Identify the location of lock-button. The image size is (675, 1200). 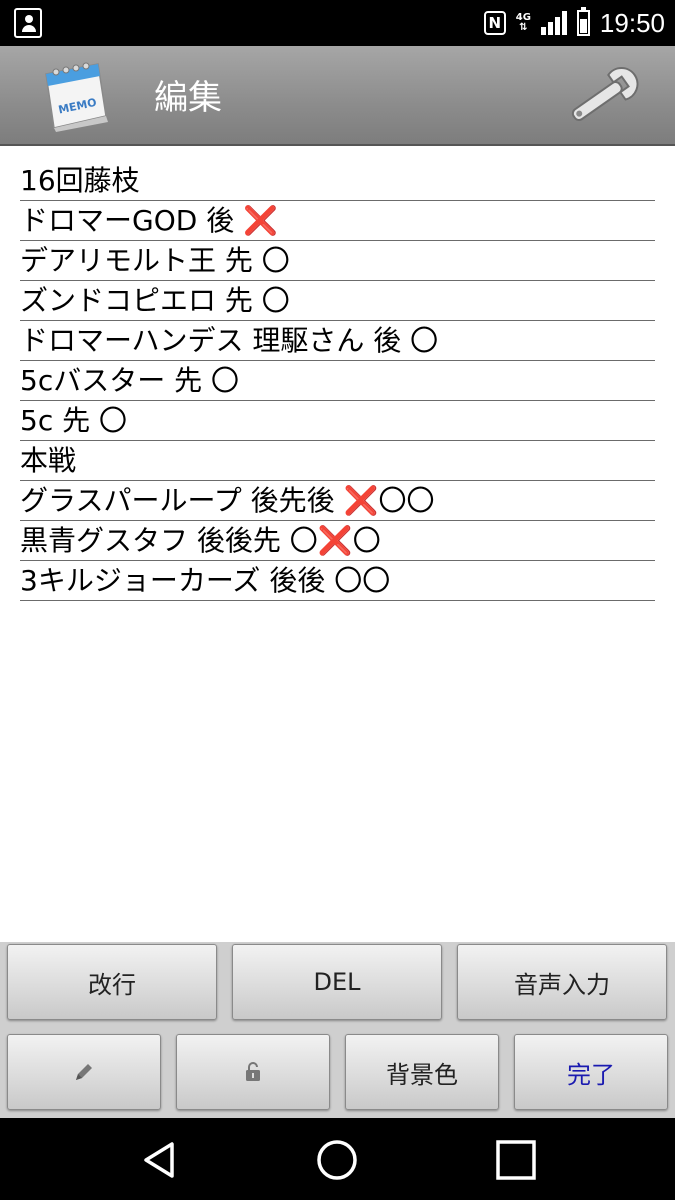
(253, 1072).